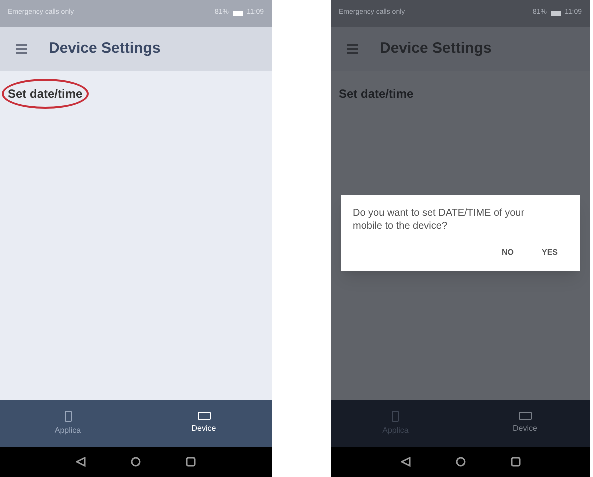  I want to click on setting-item: Set date/time, so click(45, 94).